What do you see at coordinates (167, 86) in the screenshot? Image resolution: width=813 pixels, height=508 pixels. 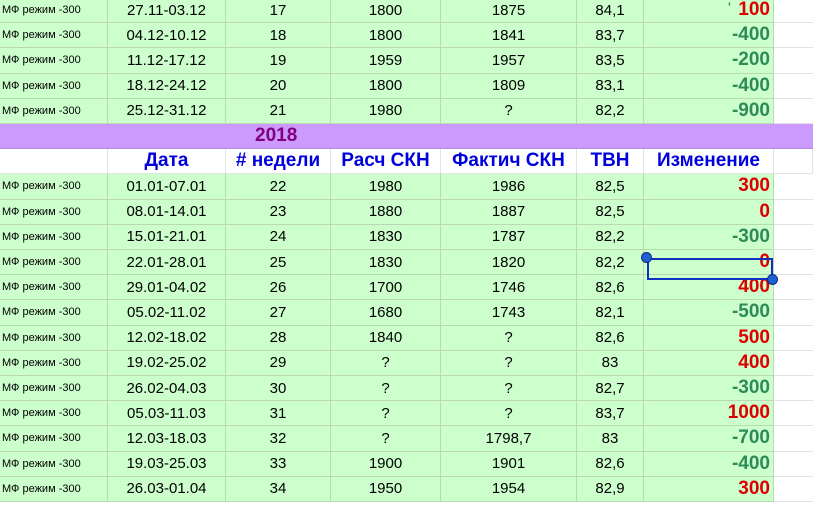 I see `date-cell: 18.12-24.12` at bounding box center [167, 86].